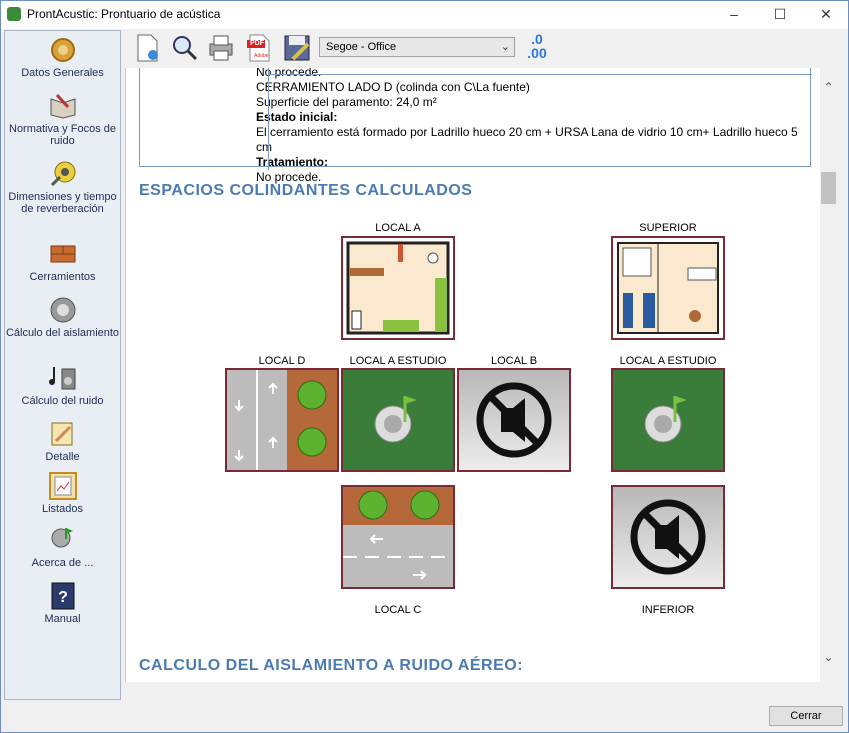  I want to click on chevron-down-icon: ⌄, so click(505, 47).